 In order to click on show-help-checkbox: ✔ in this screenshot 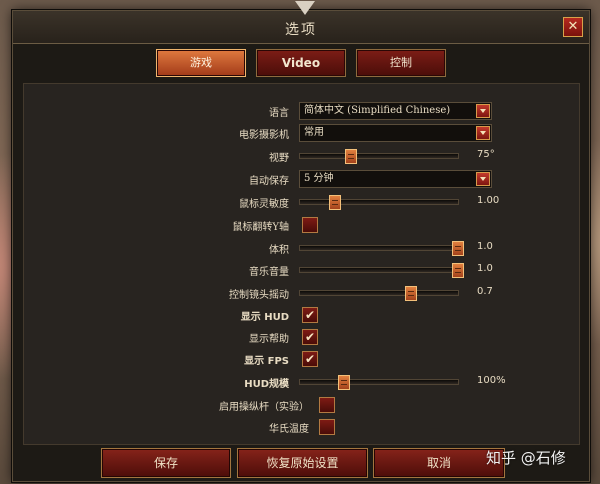, I will do `click(310, 337)`.